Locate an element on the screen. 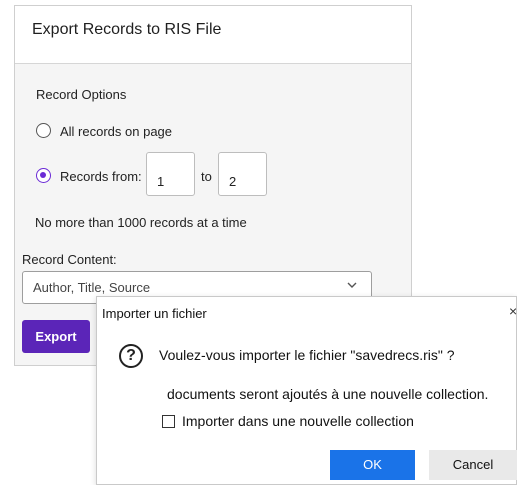 This screenshot has width=517, height=485. record-content-label: Record Content: is located at coordinates (69, 259).